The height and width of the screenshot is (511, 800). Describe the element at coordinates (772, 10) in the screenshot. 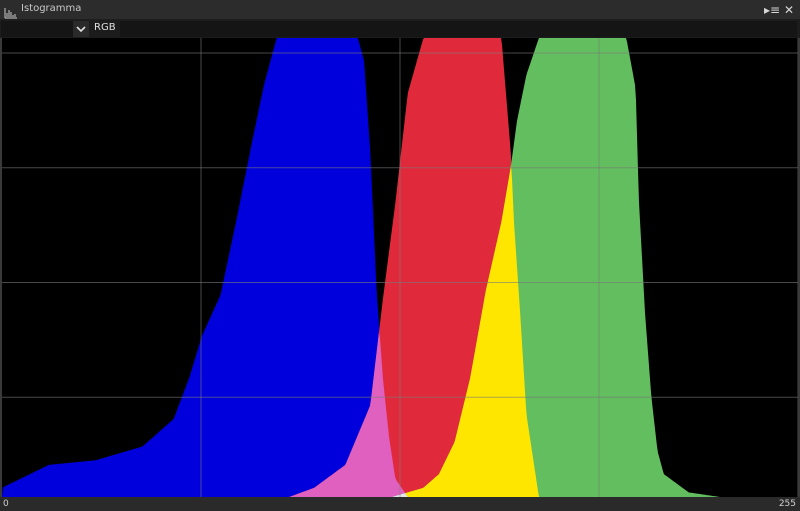

I see `menu-icon: ▸≡` at that location.